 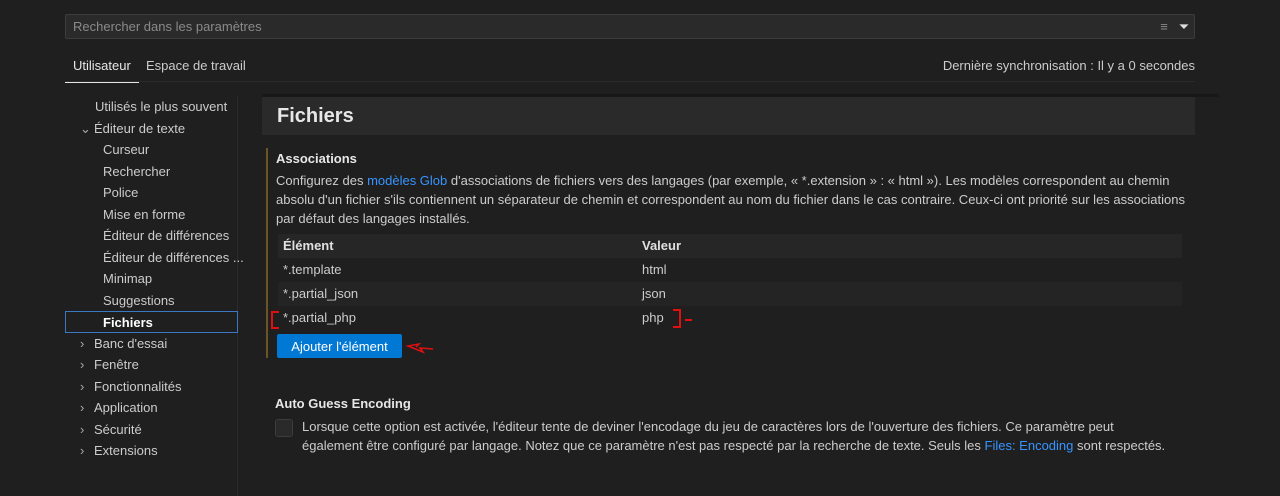 I want to click on toc-item: ⌄ Éditeur de texte, so click(x=132, y=129).